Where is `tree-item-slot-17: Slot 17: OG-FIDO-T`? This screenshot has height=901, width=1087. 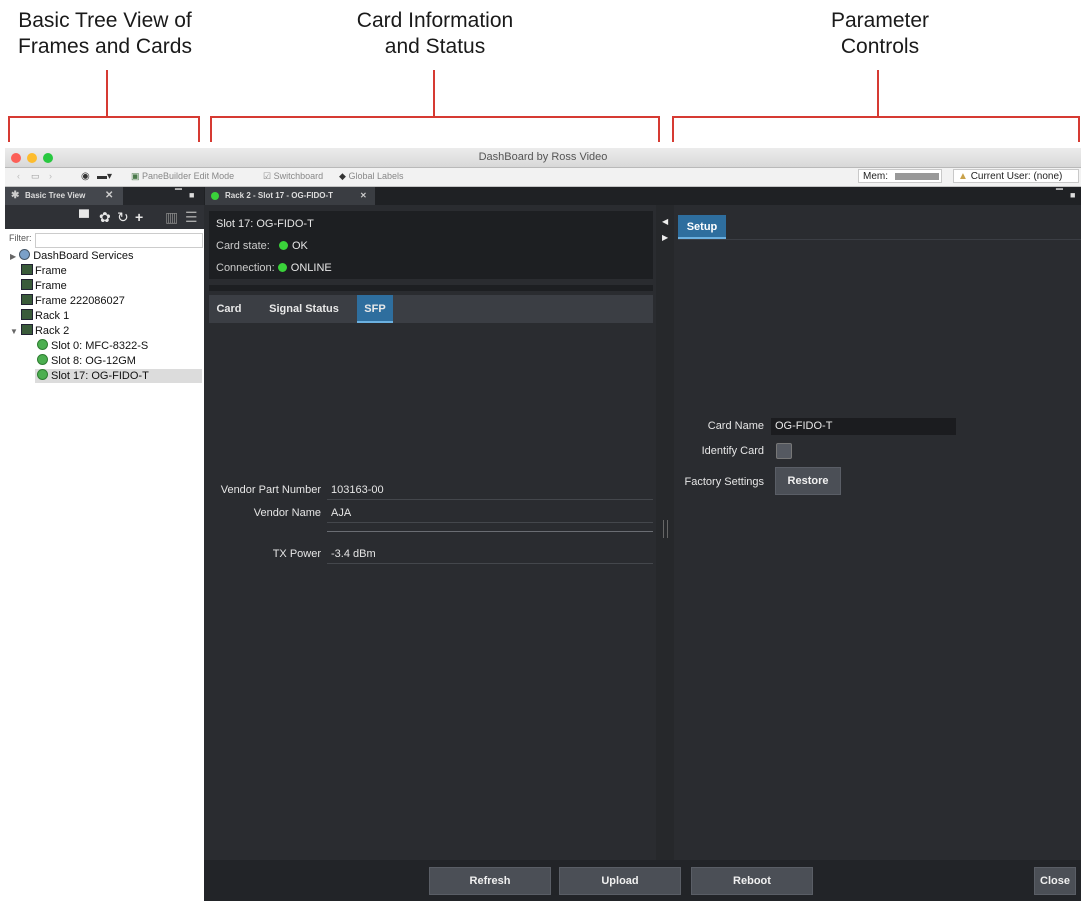
tree-item-slot-17: Slot 17: OG-FIDO-T is located at coordinates (118, 376).